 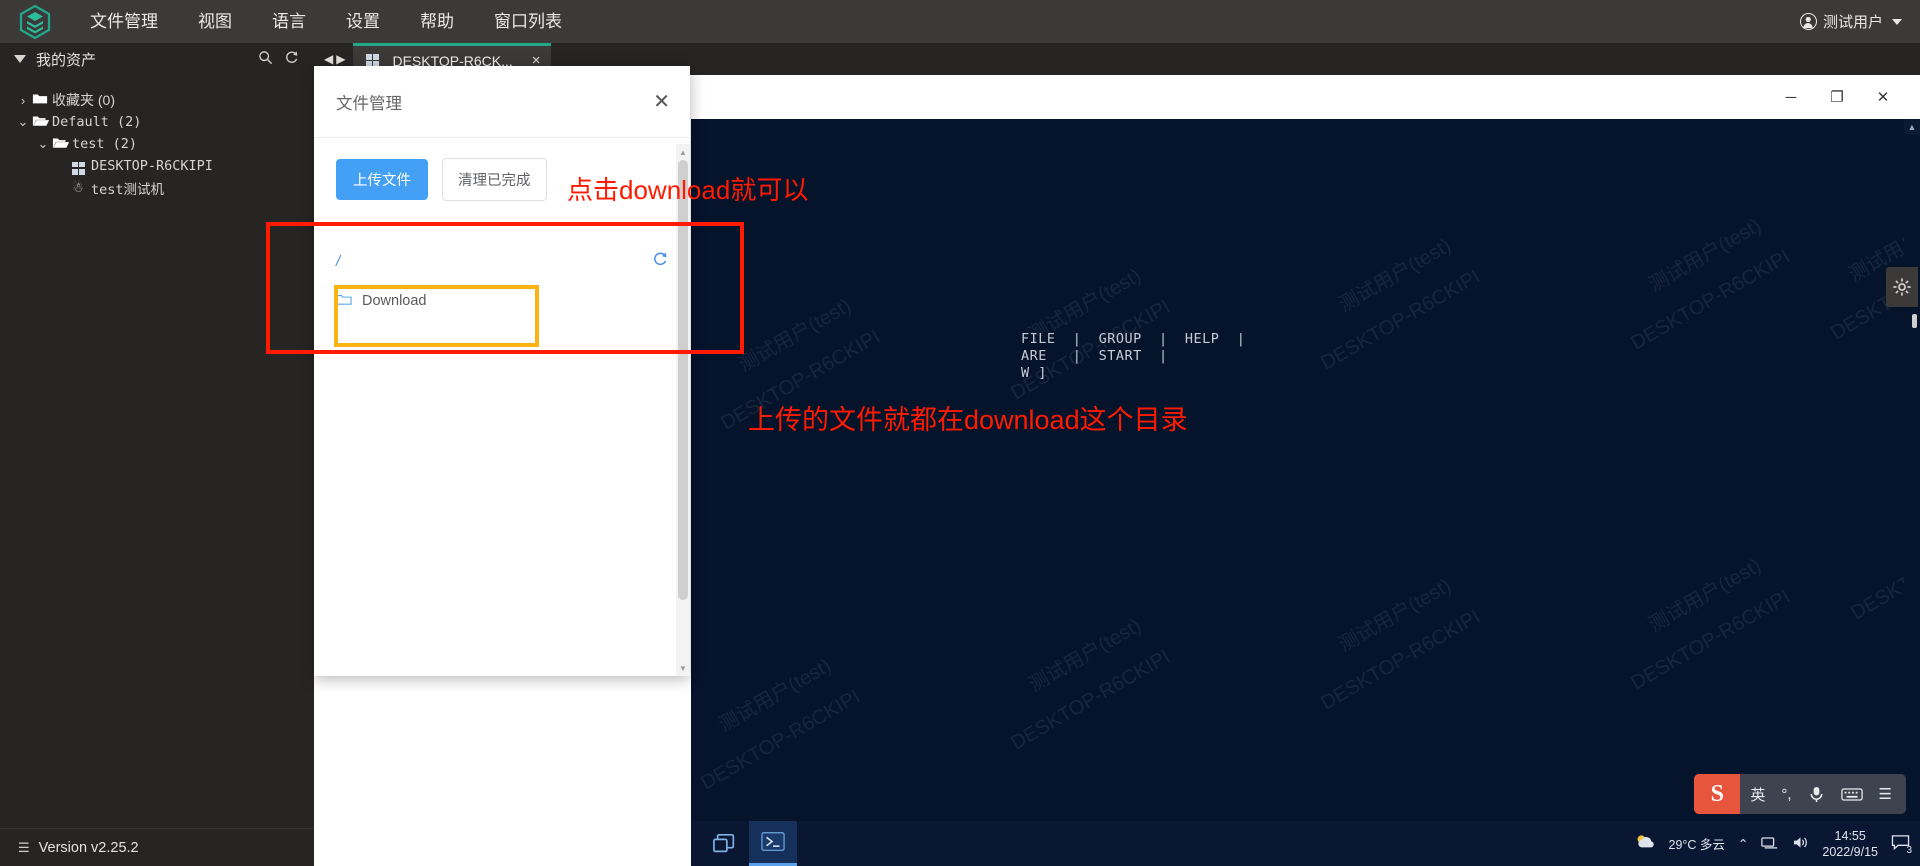 I want to click on network-icon, so click(x=1770, y=844).